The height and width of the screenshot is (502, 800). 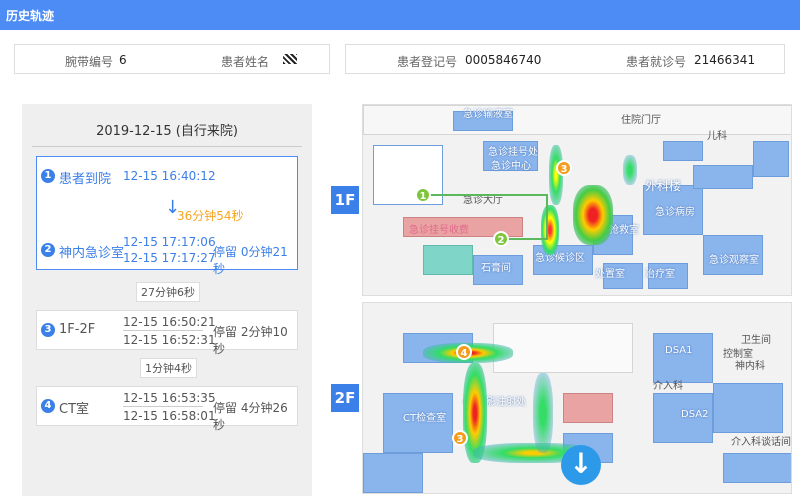 What do you see at coordinates (425, 418) in the screenshot?
I see `room-label: CT检查室` at bounding box center [425, 418].